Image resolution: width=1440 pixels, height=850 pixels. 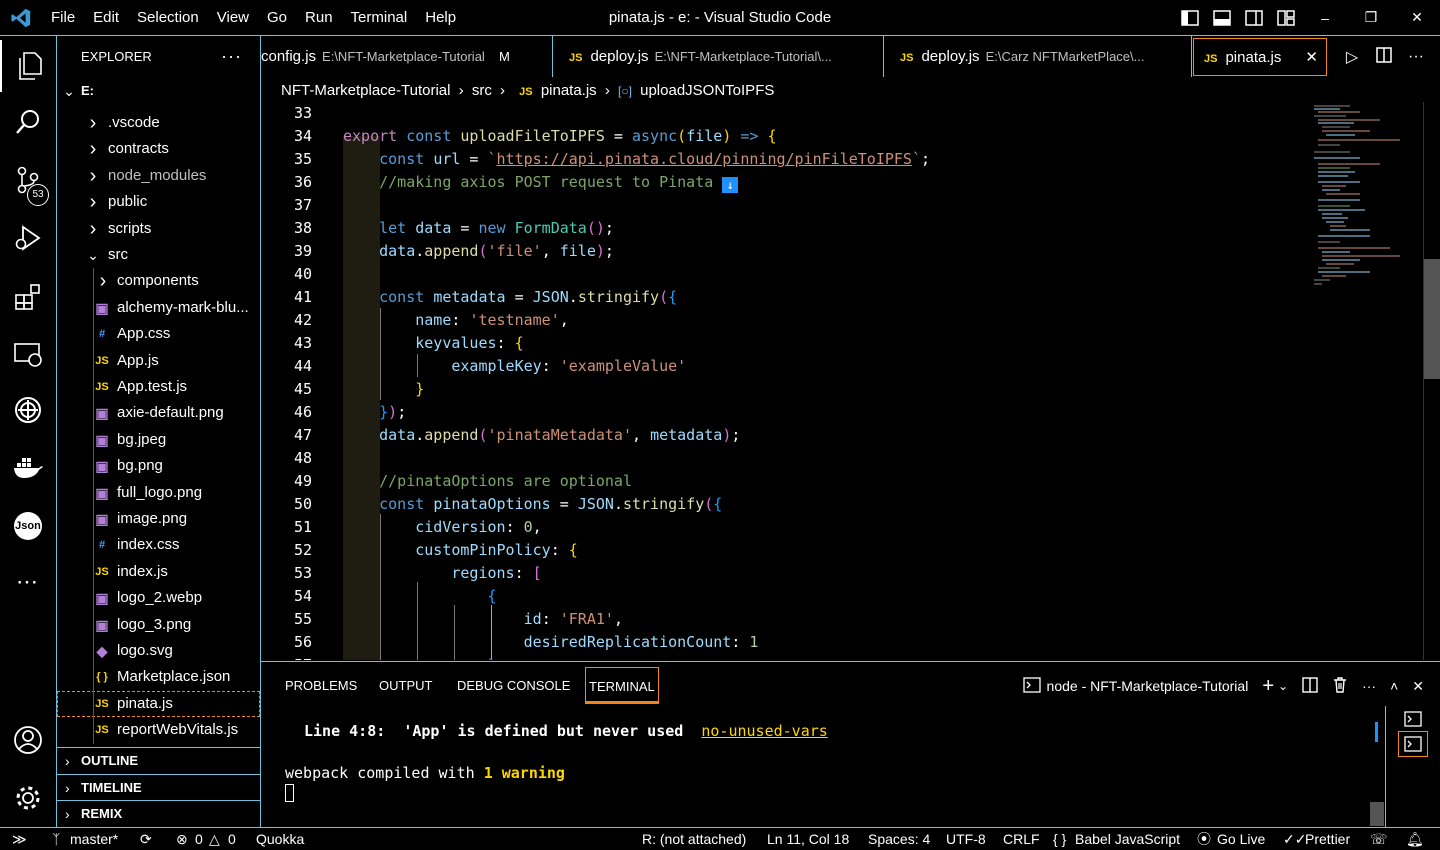 What do you see at coordinates (158, 466) in the screenshot?
I see `explorer-item-bg-png: ▣ bg.png` at bounding box center [158, 466].